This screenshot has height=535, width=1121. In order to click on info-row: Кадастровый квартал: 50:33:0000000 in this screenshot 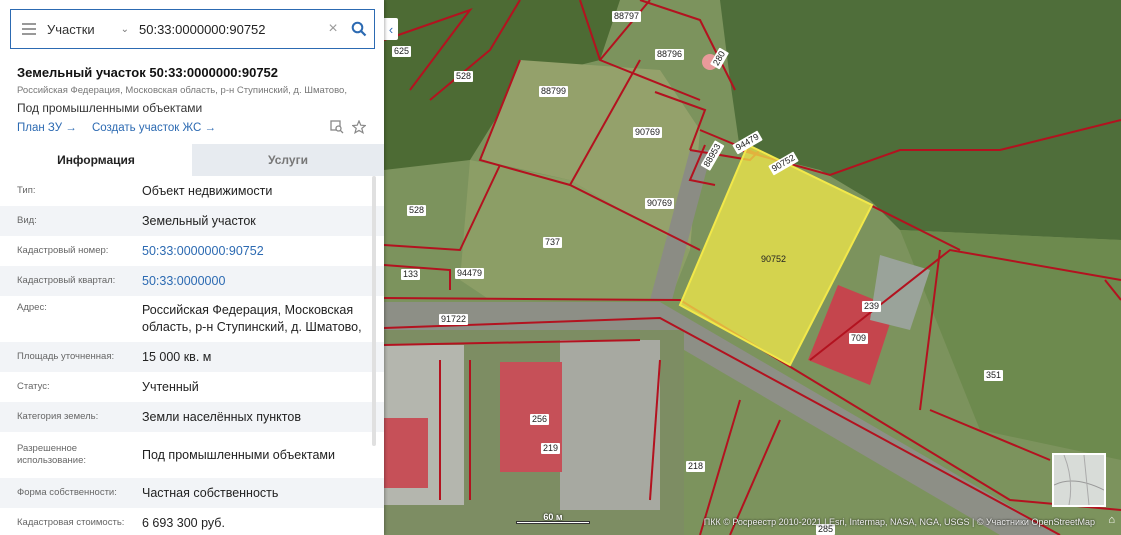, I will do `click(192, 281)`.